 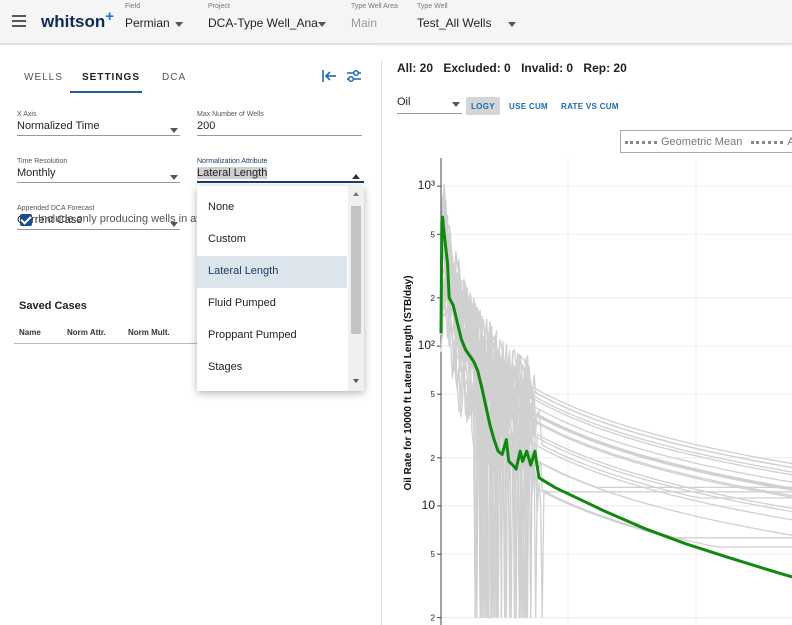 I want to click on y-tick-label: 10², so click(x=426, y=345).